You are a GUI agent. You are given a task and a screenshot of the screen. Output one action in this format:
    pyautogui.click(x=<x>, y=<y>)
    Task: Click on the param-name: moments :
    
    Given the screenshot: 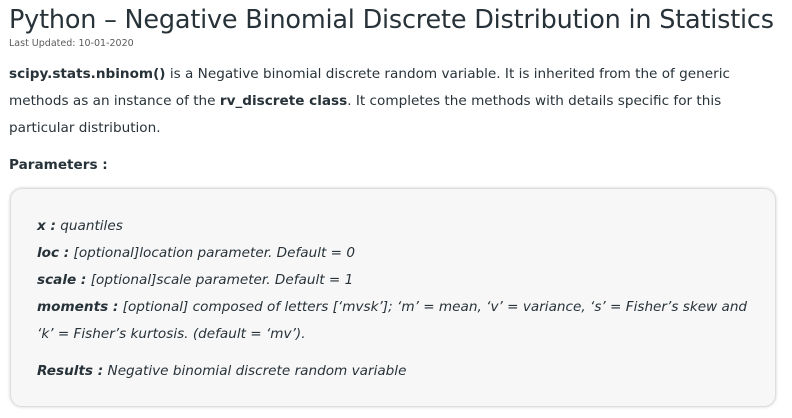 What is the action you would take?
    pyautogui.click(x=78, y=307)
    